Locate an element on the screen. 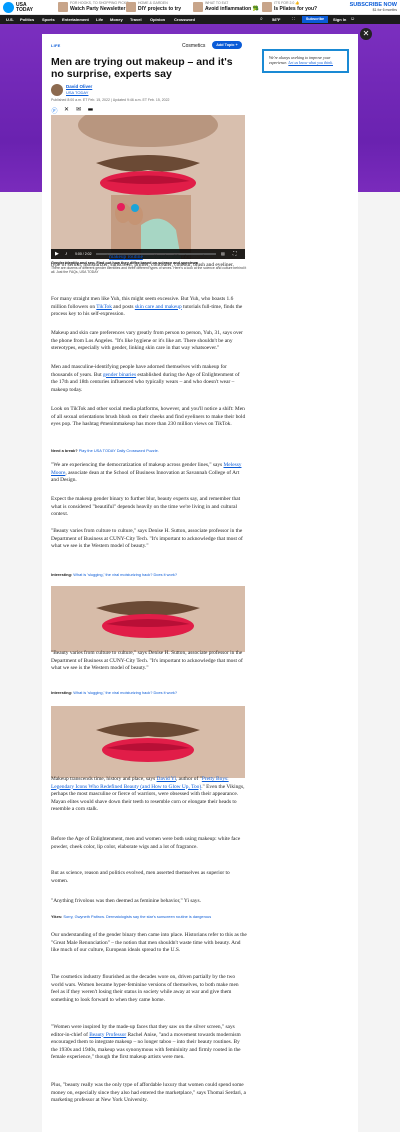  subscribe-now-link: SUBSCRIBE NOW $1 for 6 months is located at coordinates (373, 7).